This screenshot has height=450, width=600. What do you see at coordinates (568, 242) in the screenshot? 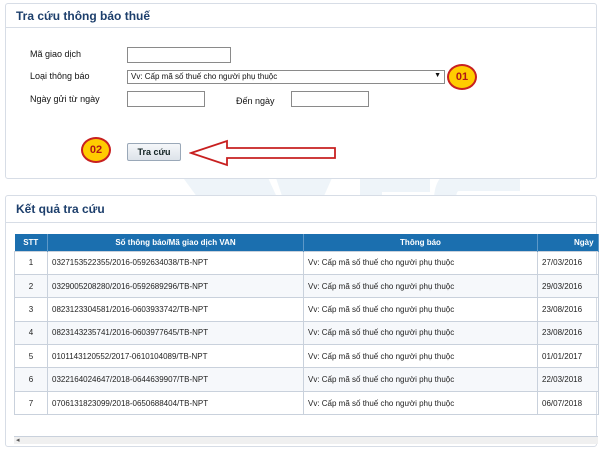
I see `column-header-date: Ngày` at bounding box center [568, 242].